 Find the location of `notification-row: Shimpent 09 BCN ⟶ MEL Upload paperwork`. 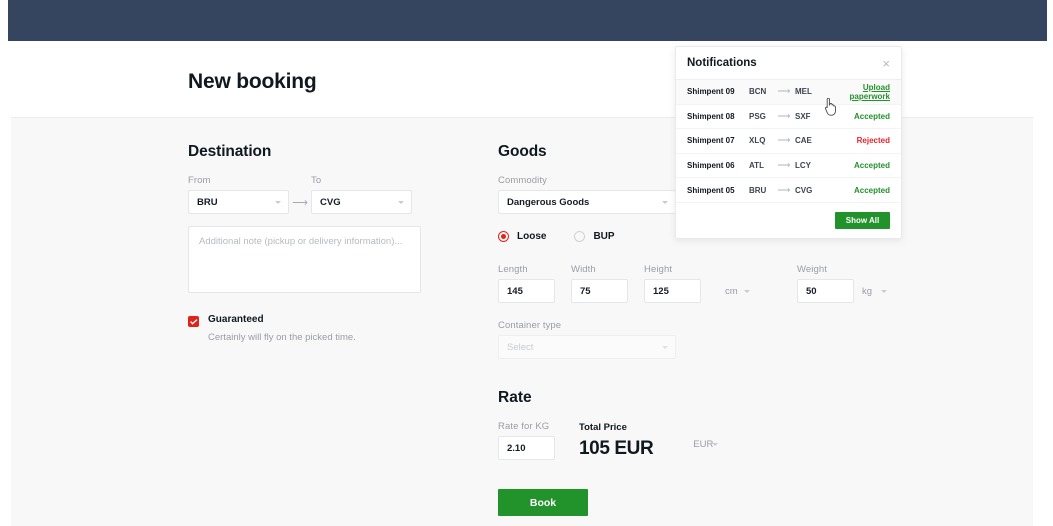

notification-row: Shimpent 09 BCN ⟶ MEL Upload paperwork is located at coordinates (788, 92).